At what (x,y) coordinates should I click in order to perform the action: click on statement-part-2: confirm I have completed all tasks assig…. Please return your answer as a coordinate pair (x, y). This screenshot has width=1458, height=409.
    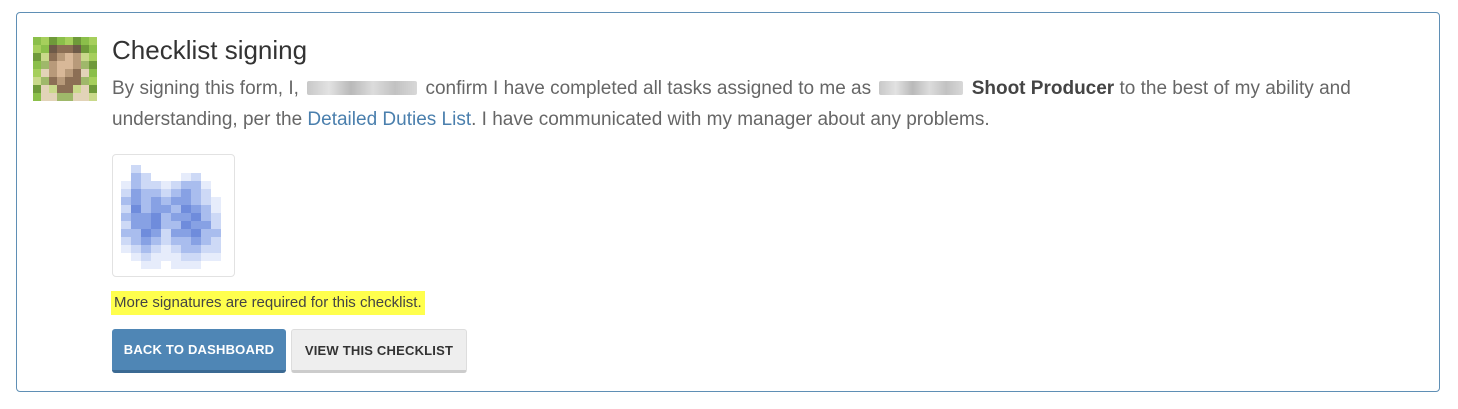
    Looking at the image, I should click on (648, 88).